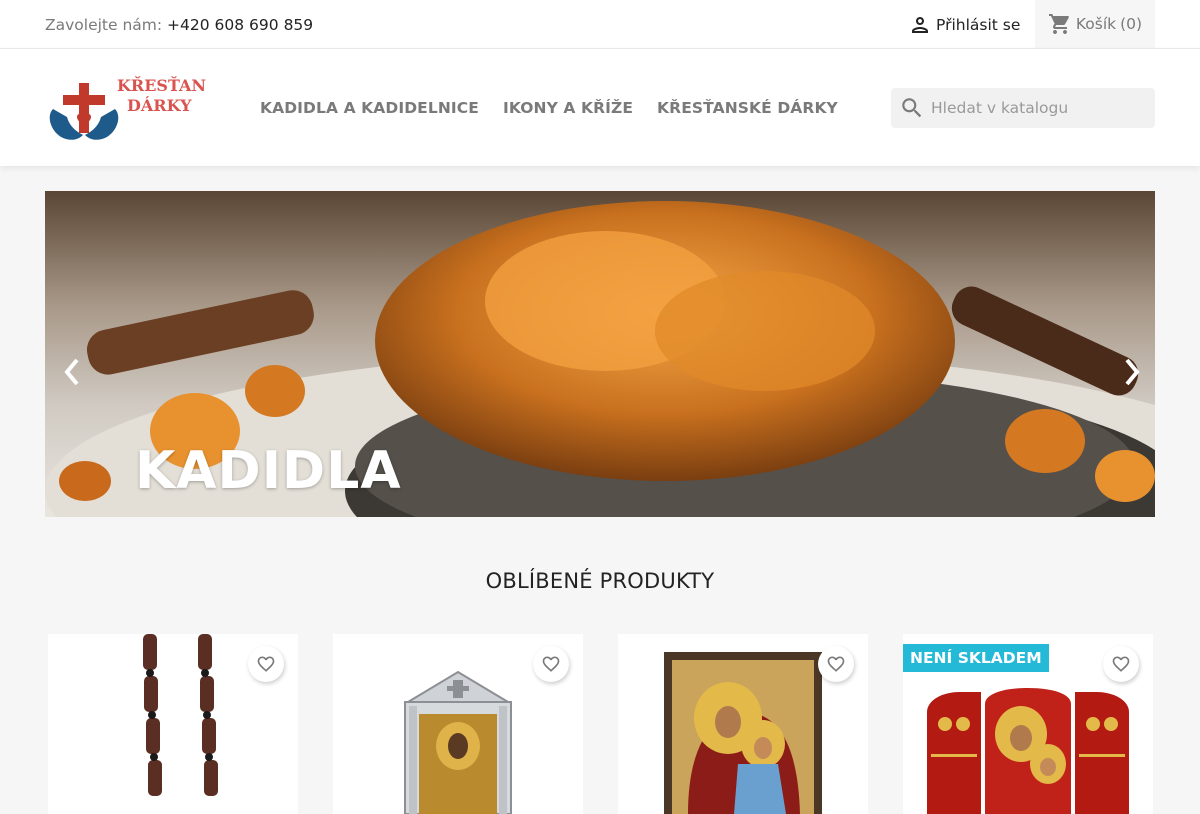 The image size is (1200, 814). Describe the element at coordinates (978, 25) in the screenshot. I see `sign-in-label: Přihlásit se` at that location.